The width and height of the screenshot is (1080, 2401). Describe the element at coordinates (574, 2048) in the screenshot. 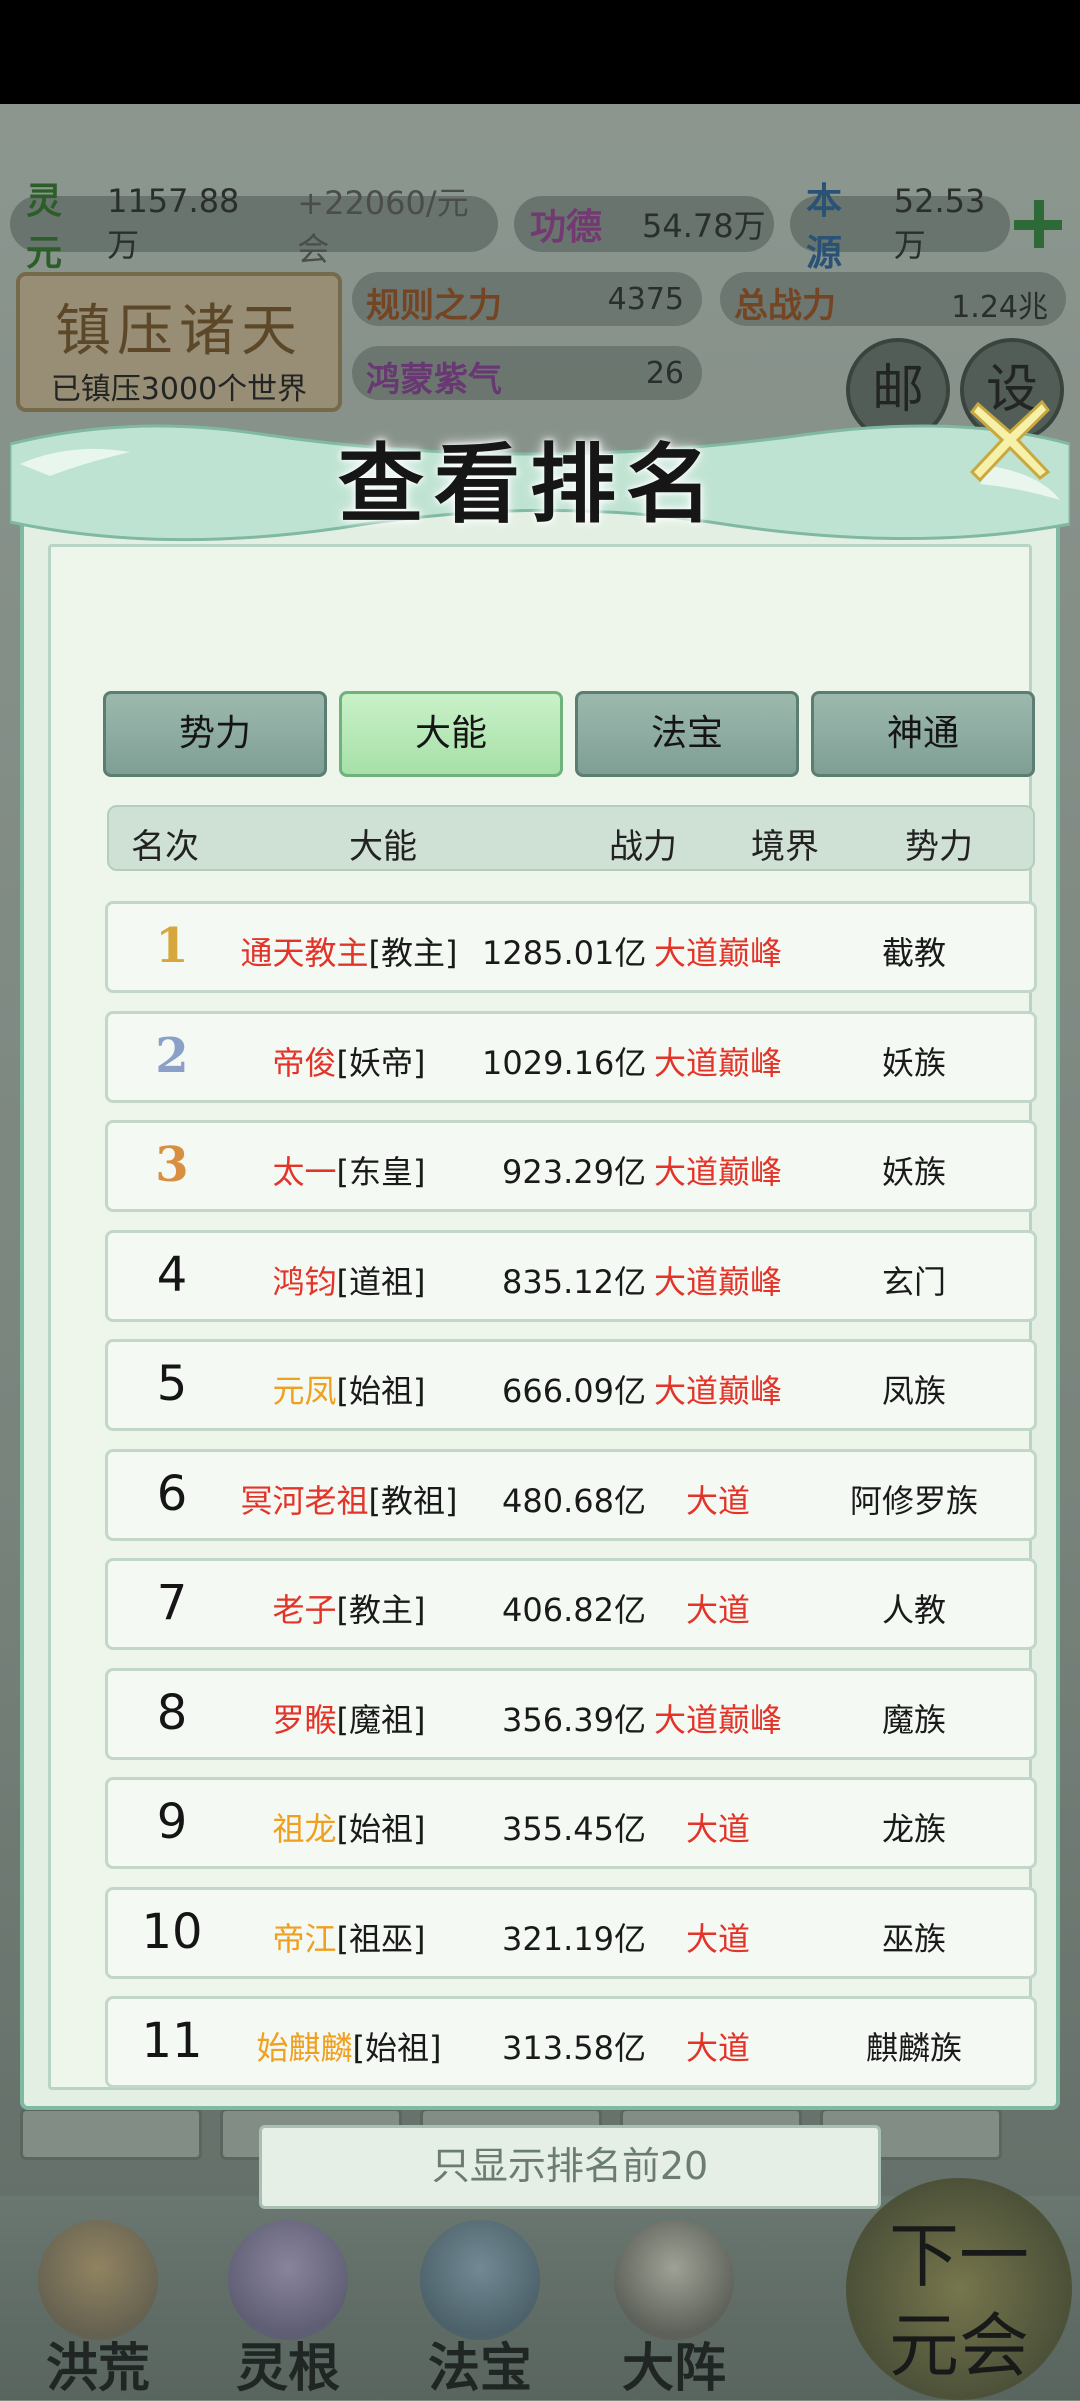

I see `row-power: 313.58亿` at that location.